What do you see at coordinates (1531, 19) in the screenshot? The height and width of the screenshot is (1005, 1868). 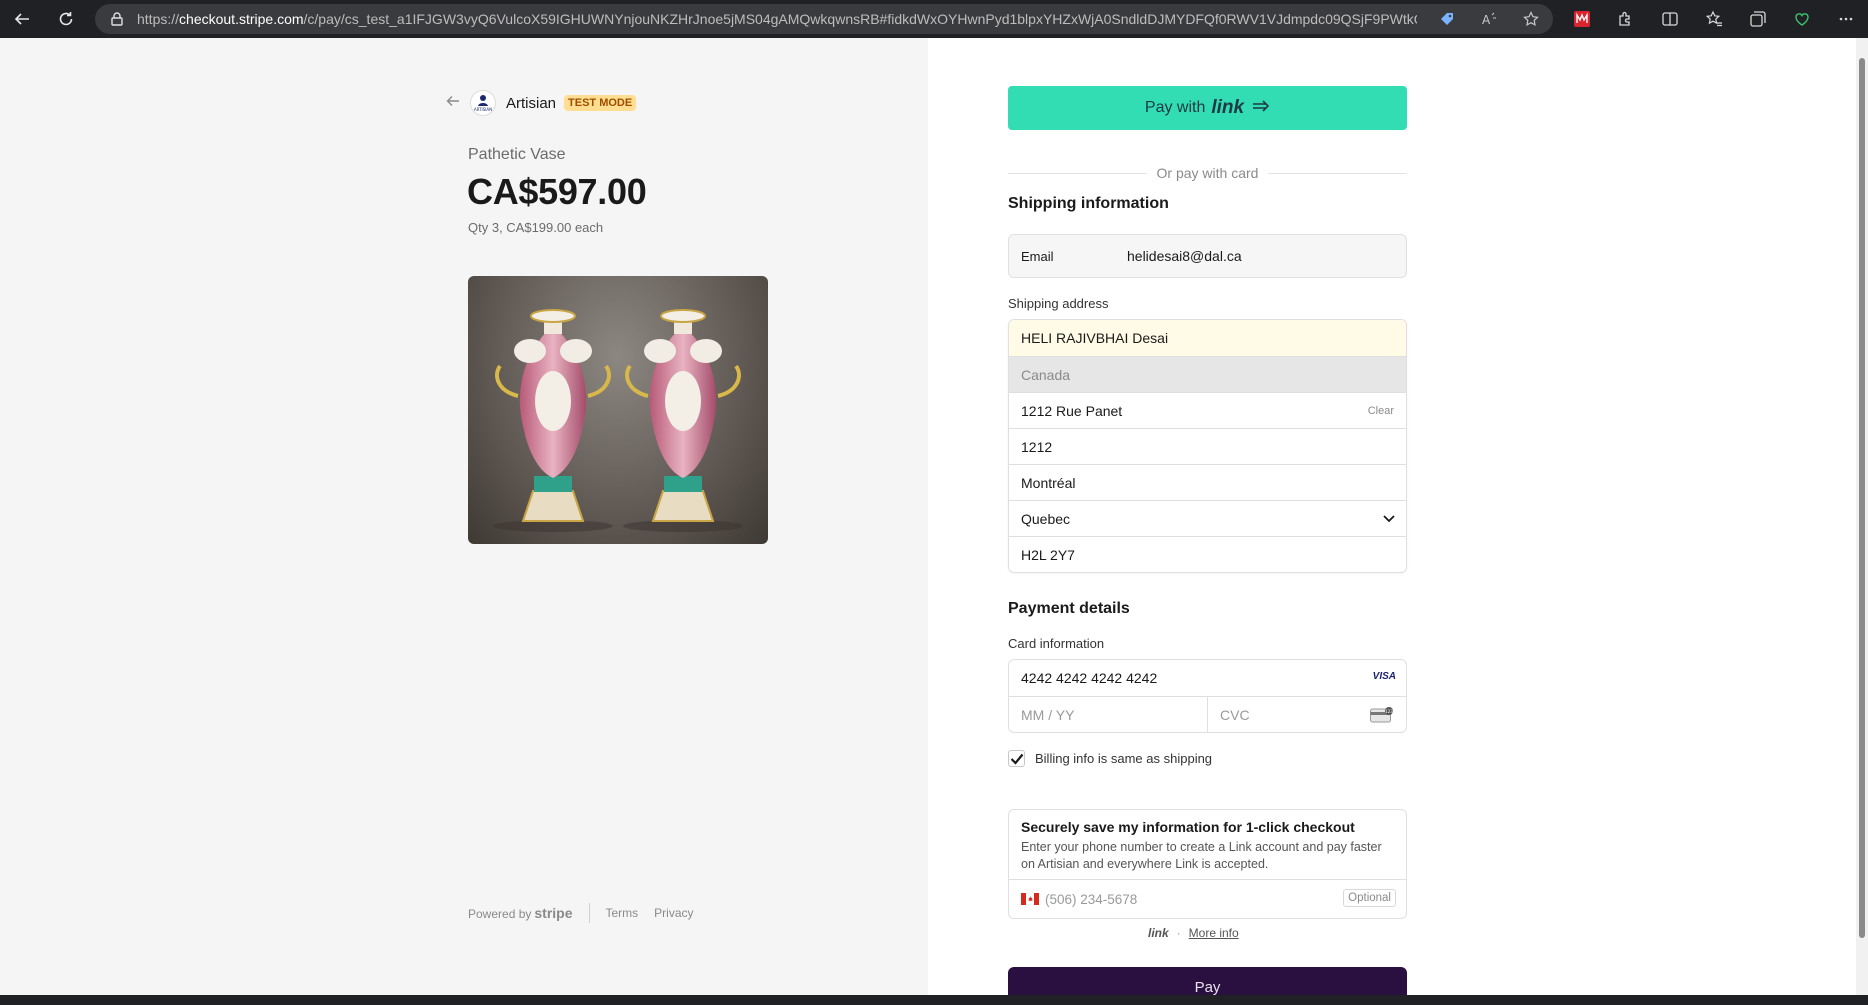 I see `favorite-star-icon` at bounding box center [1531, 19].